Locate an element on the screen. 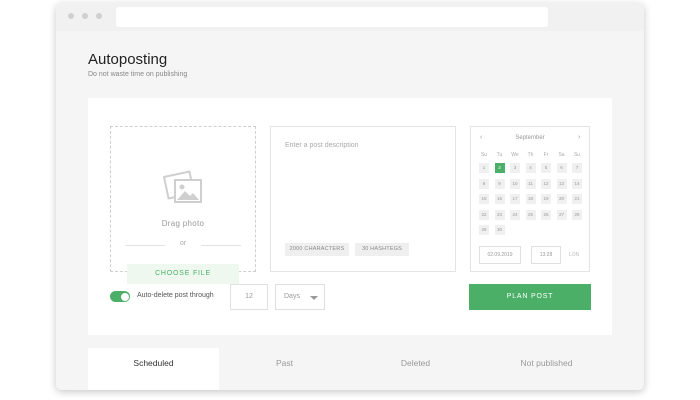  date-input: 02.09.2019 is located at coordinates (500, 255).